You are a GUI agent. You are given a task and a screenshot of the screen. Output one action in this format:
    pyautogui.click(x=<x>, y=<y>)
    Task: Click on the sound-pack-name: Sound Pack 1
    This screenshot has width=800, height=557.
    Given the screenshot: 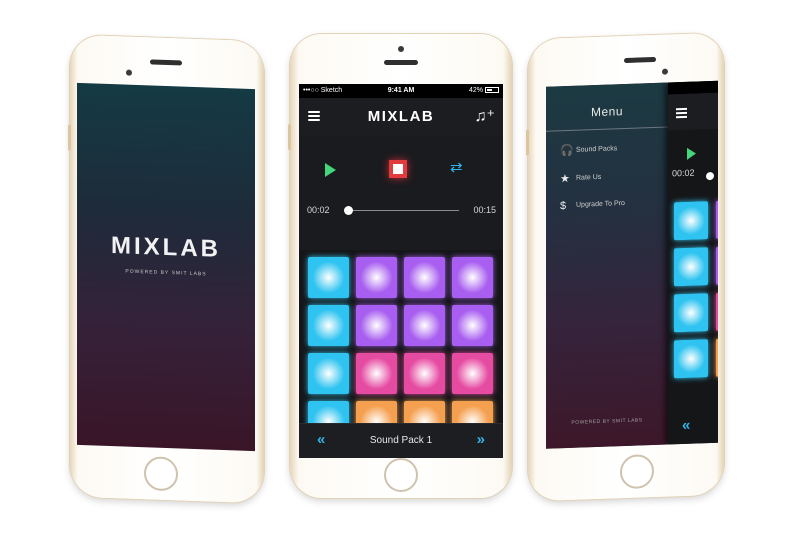 What is the action you would take?
    pyautogui.click(x=401, y=440)
    